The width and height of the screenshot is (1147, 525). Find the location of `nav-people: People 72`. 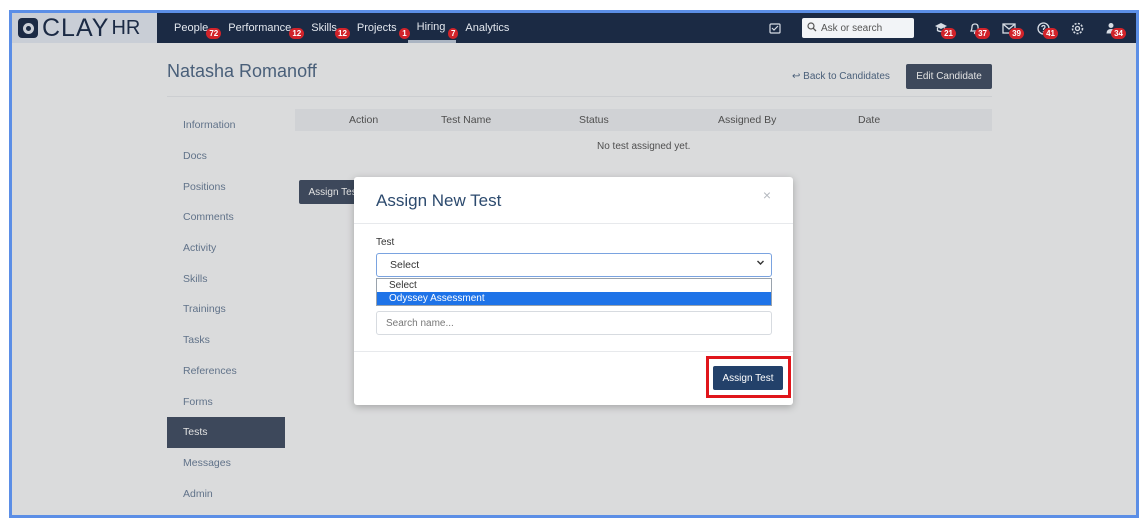

nav-people: People 72 is located at coordinates (193, 28).